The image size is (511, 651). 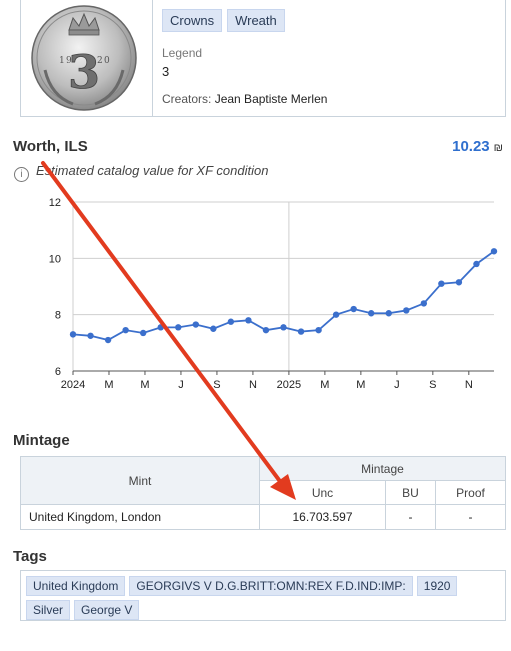 What do you see at coordinates (58, 372) in the screenshot?
I see `y-tick-label: 6` at bounding box center [58, 372].